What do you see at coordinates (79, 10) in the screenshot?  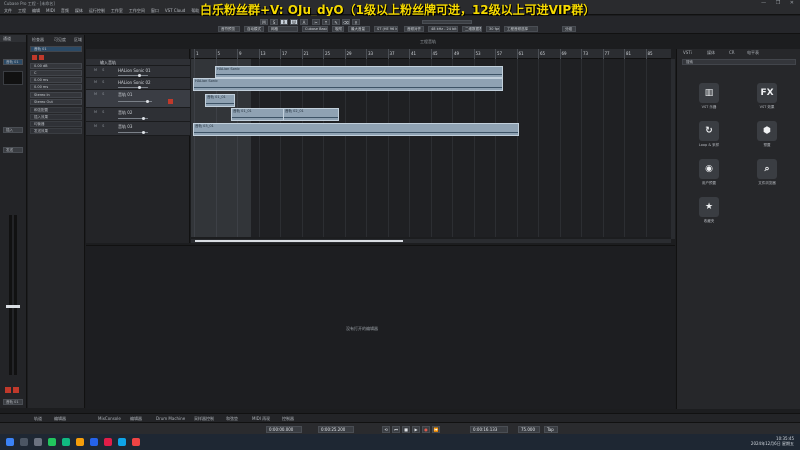 I see `menu-media: 媒体` at bounding box center [79, 10].